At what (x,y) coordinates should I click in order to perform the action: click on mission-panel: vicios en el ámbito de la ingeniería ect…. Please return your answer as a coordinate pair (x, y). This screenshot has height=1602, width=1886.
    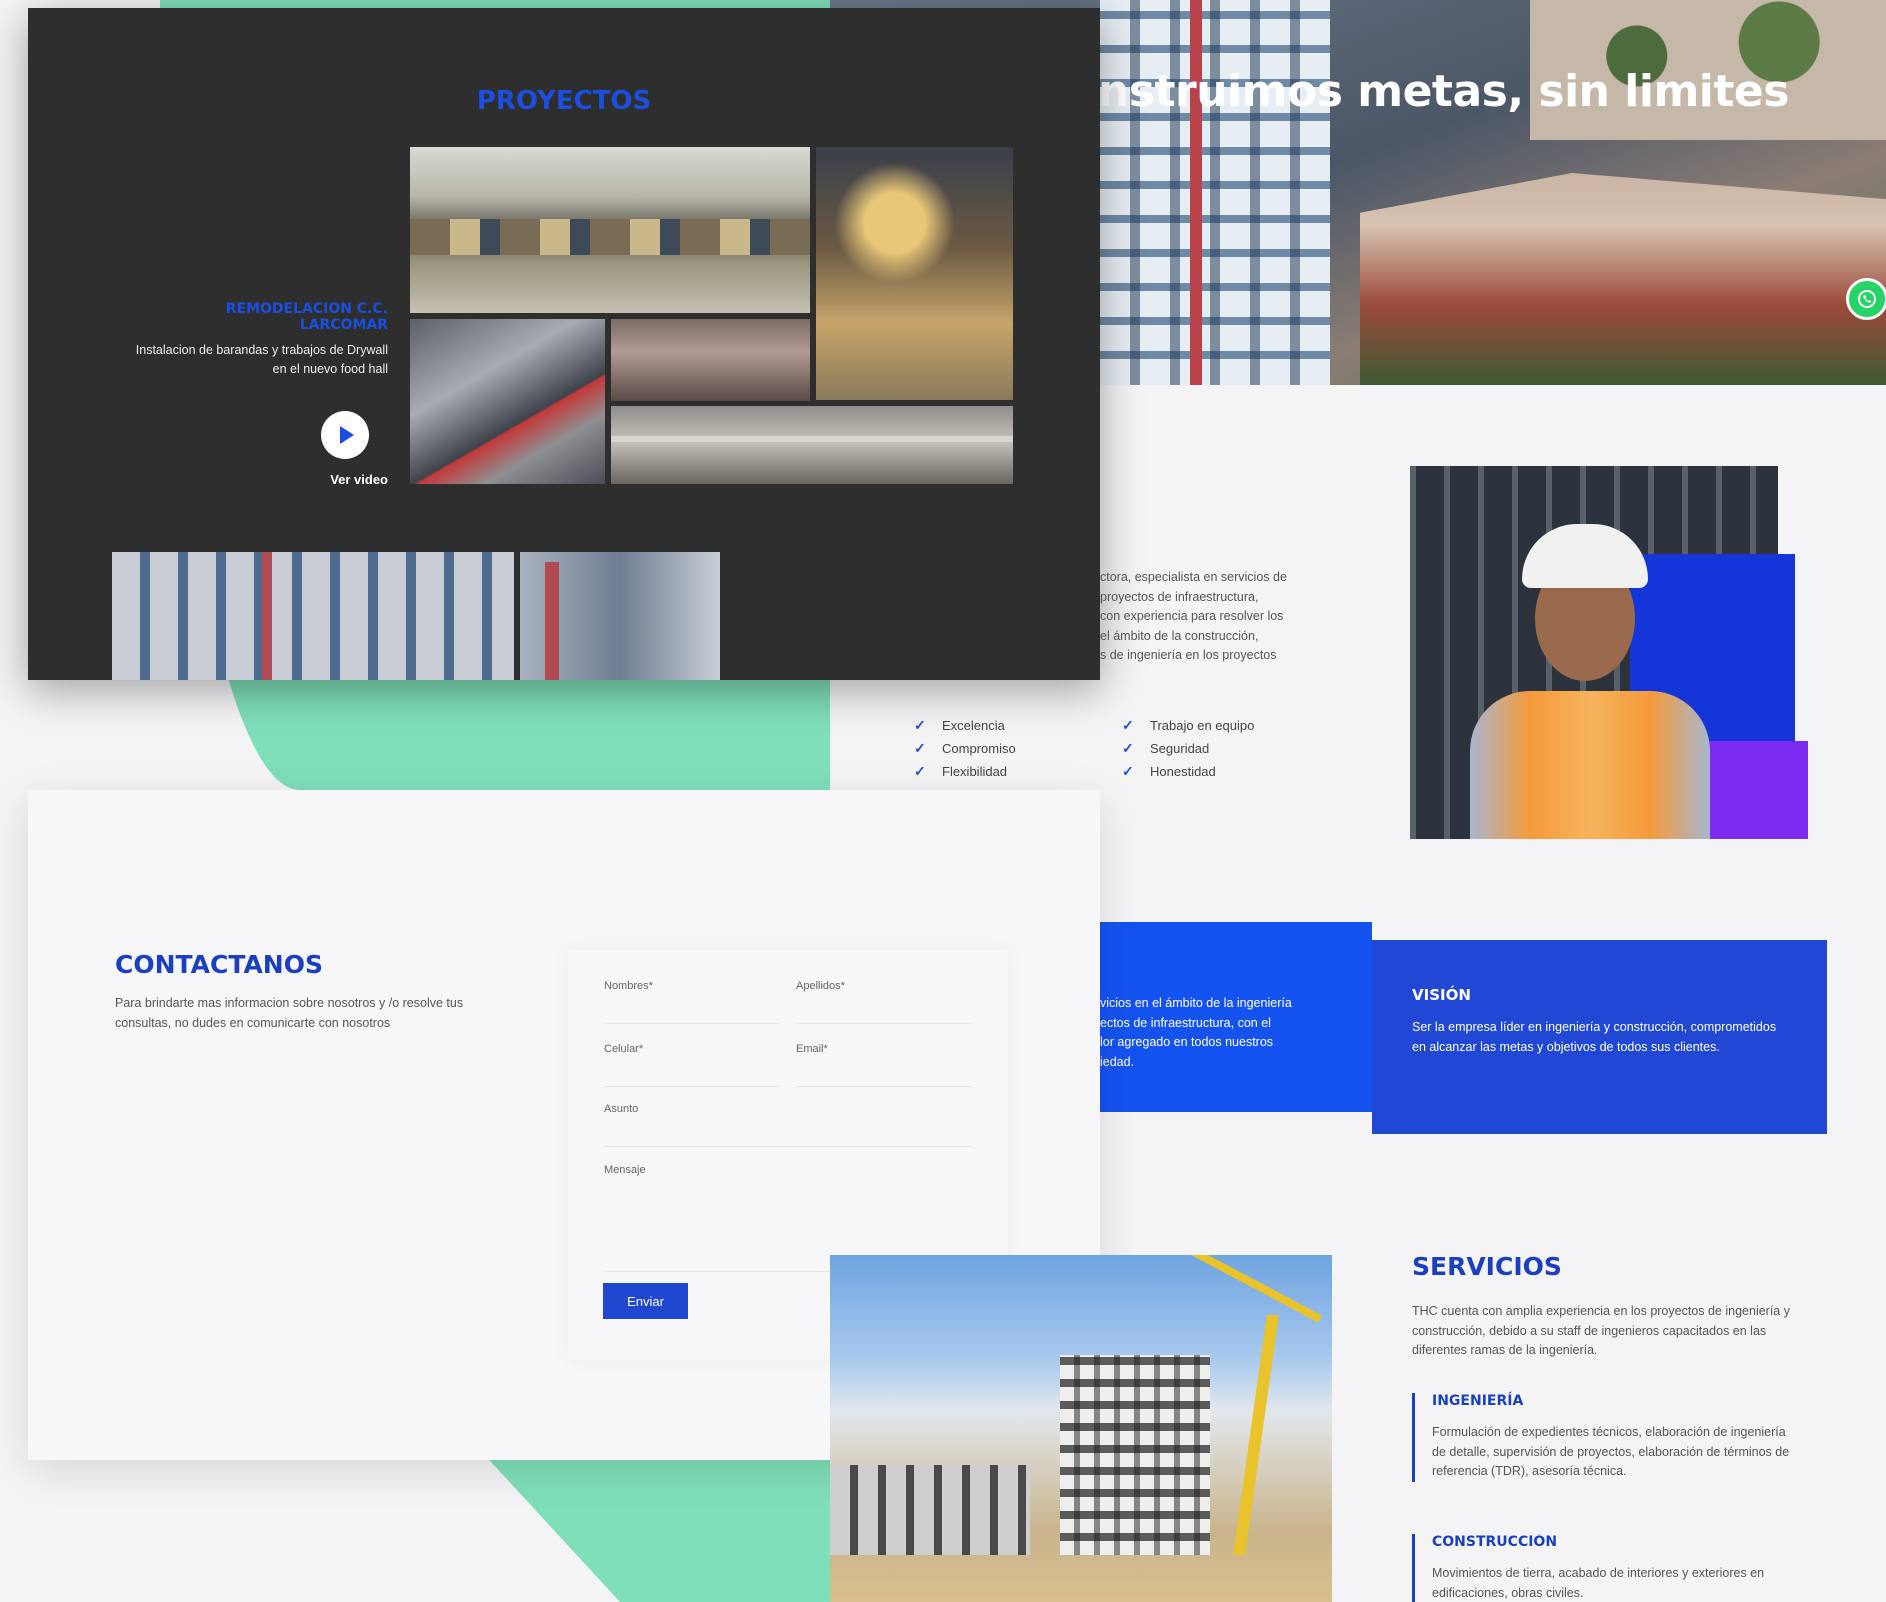
    Looking at the image, I should click on (1236, 1017).